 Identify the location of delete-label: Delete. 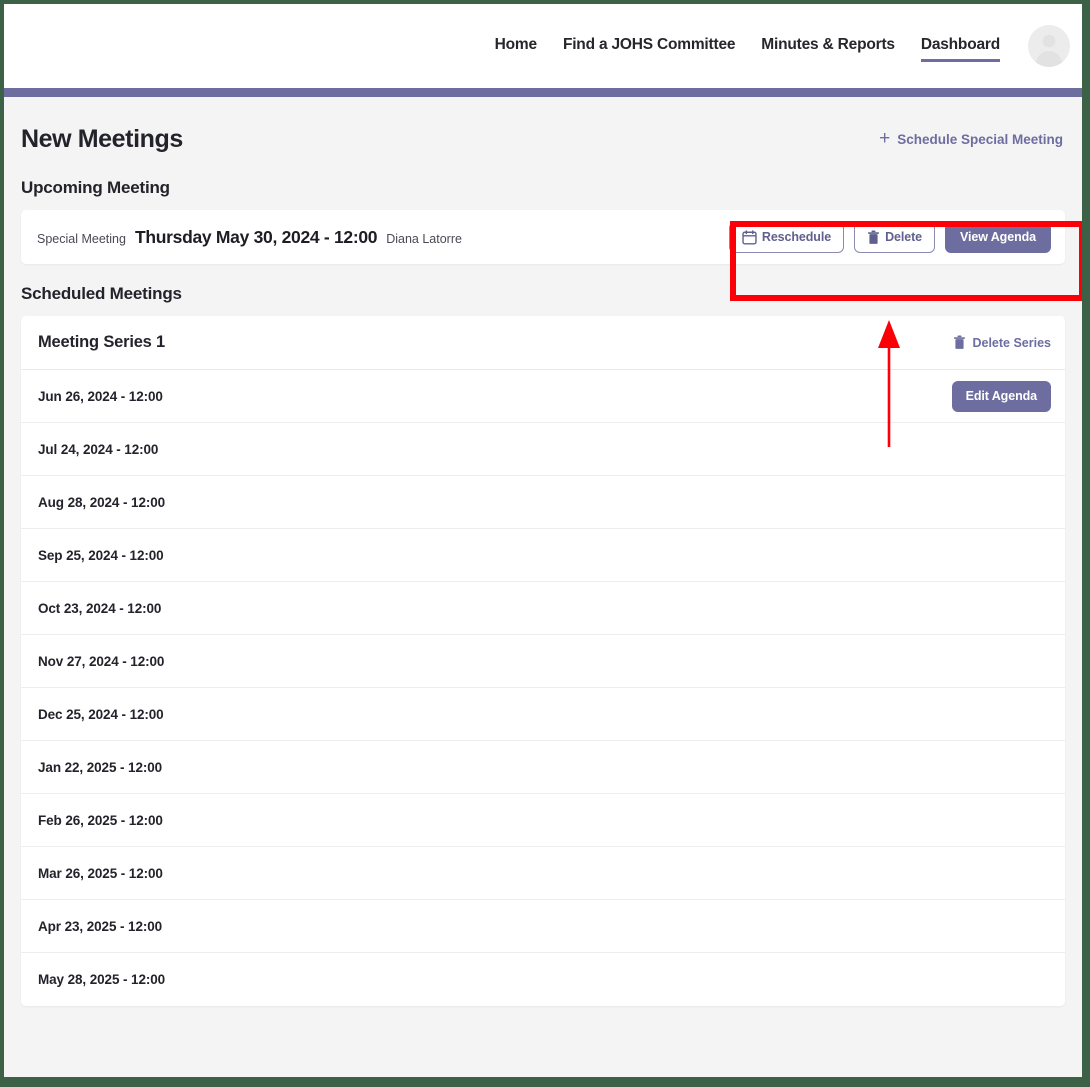
(903, 237).